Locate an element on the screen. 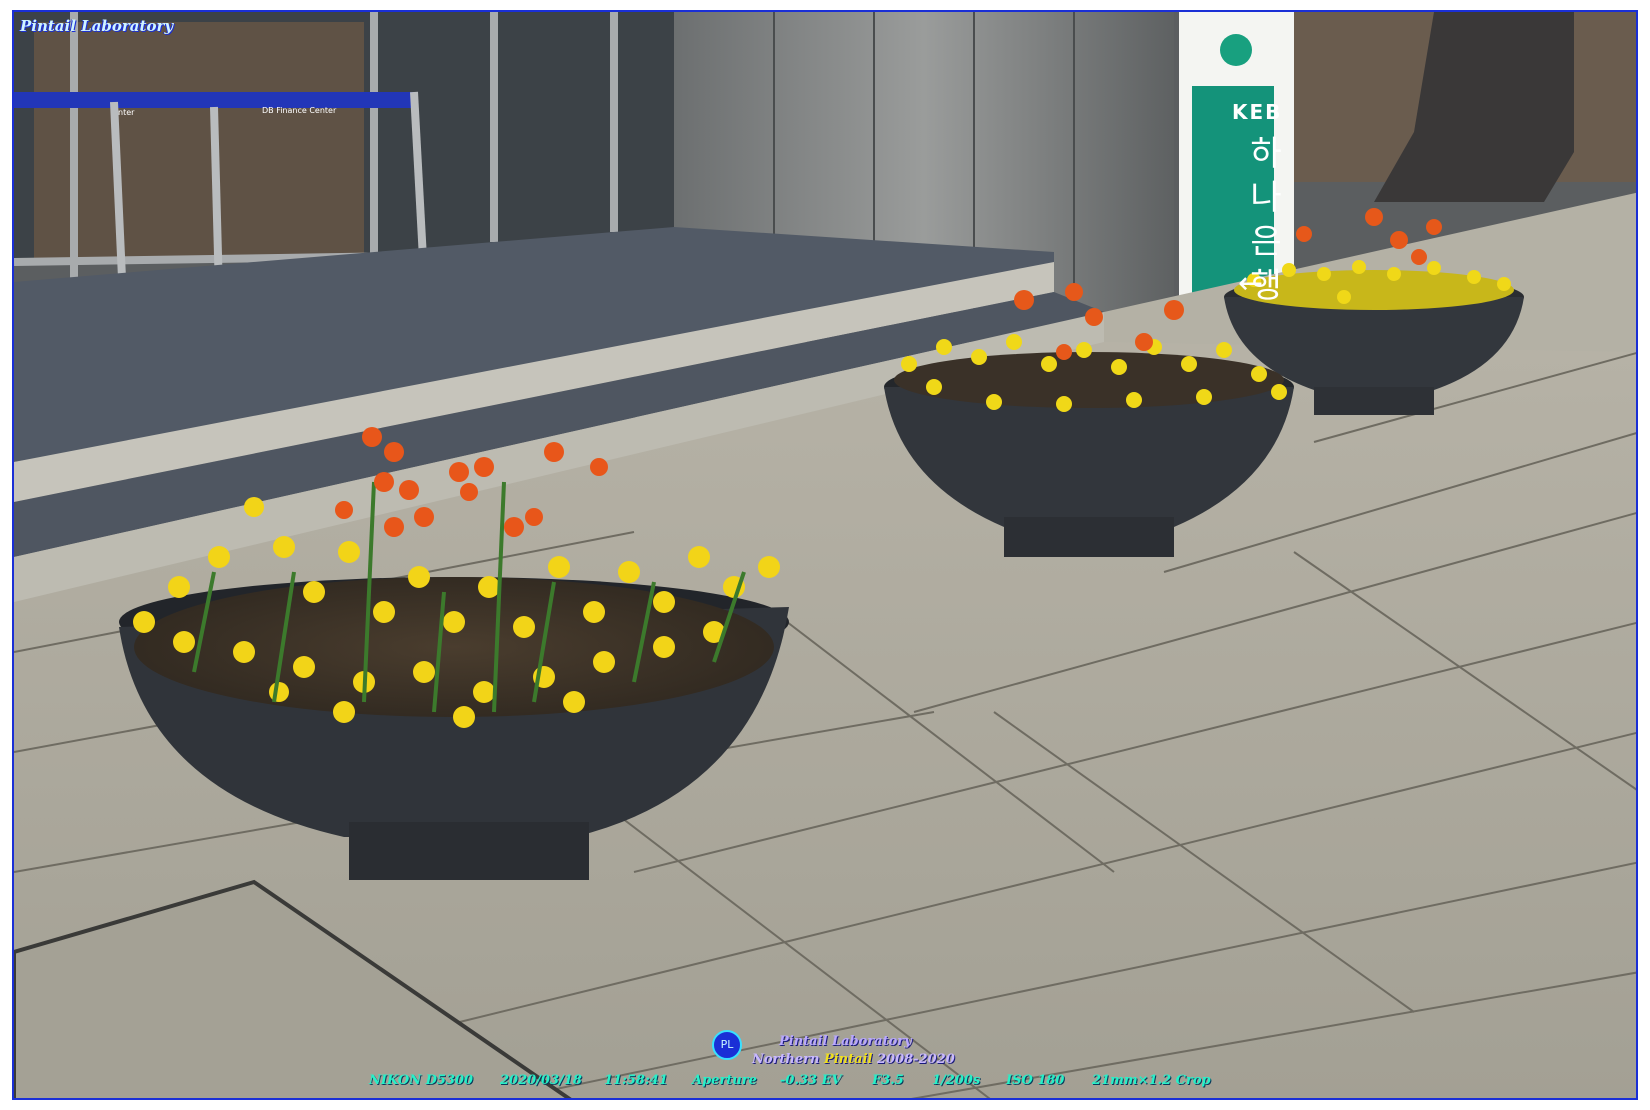  exif-shutter: 1/200s is located at coordinates (956, 1080).